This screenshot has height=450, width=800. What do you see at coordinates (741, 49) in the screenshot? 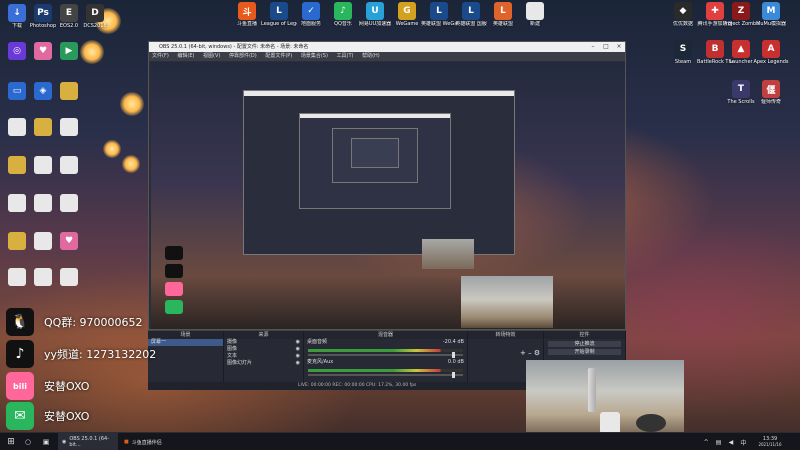
I see `app-icon: ▲` at bounding box center [741, 49].